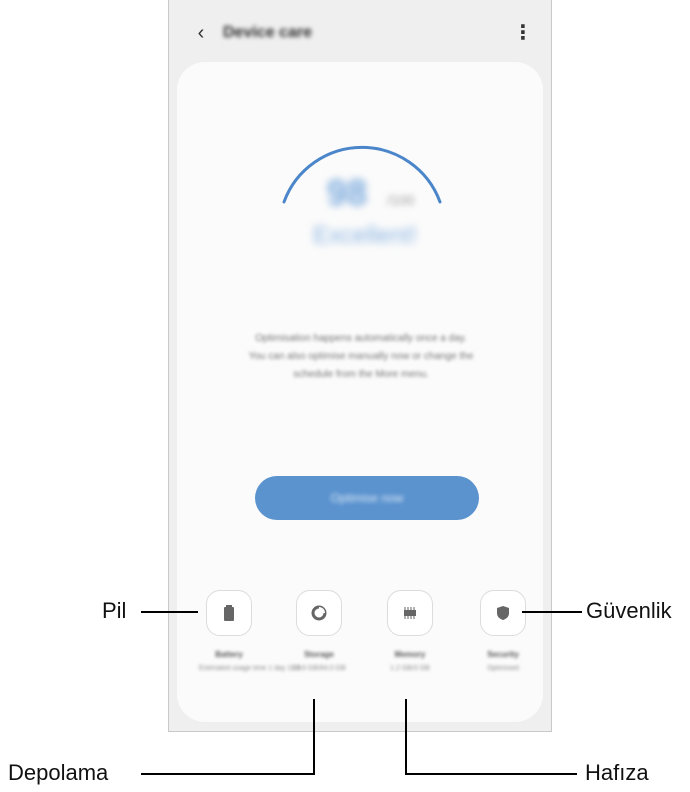 Image resolution: width=690 pixels, height=792 pixels. I want to click on tile-label: Security, so click(503, 654).